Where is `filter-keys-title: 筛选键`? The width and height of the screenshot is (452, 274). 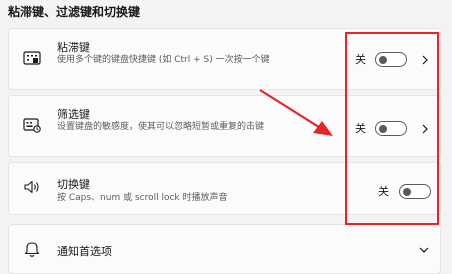 filter-keys-title: 筛选键 is located at coordinates (73, 114).